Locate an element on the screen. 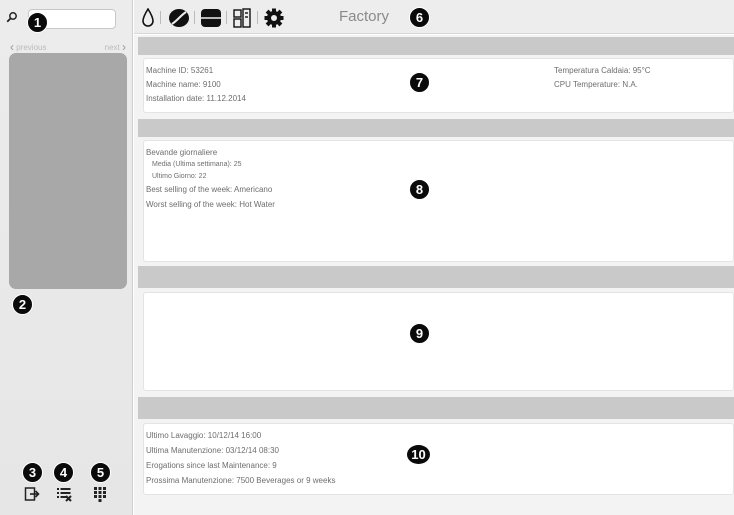 This screenshot has height=515, width=734. callout-badge: 6 is located at coordinates (419, 17).